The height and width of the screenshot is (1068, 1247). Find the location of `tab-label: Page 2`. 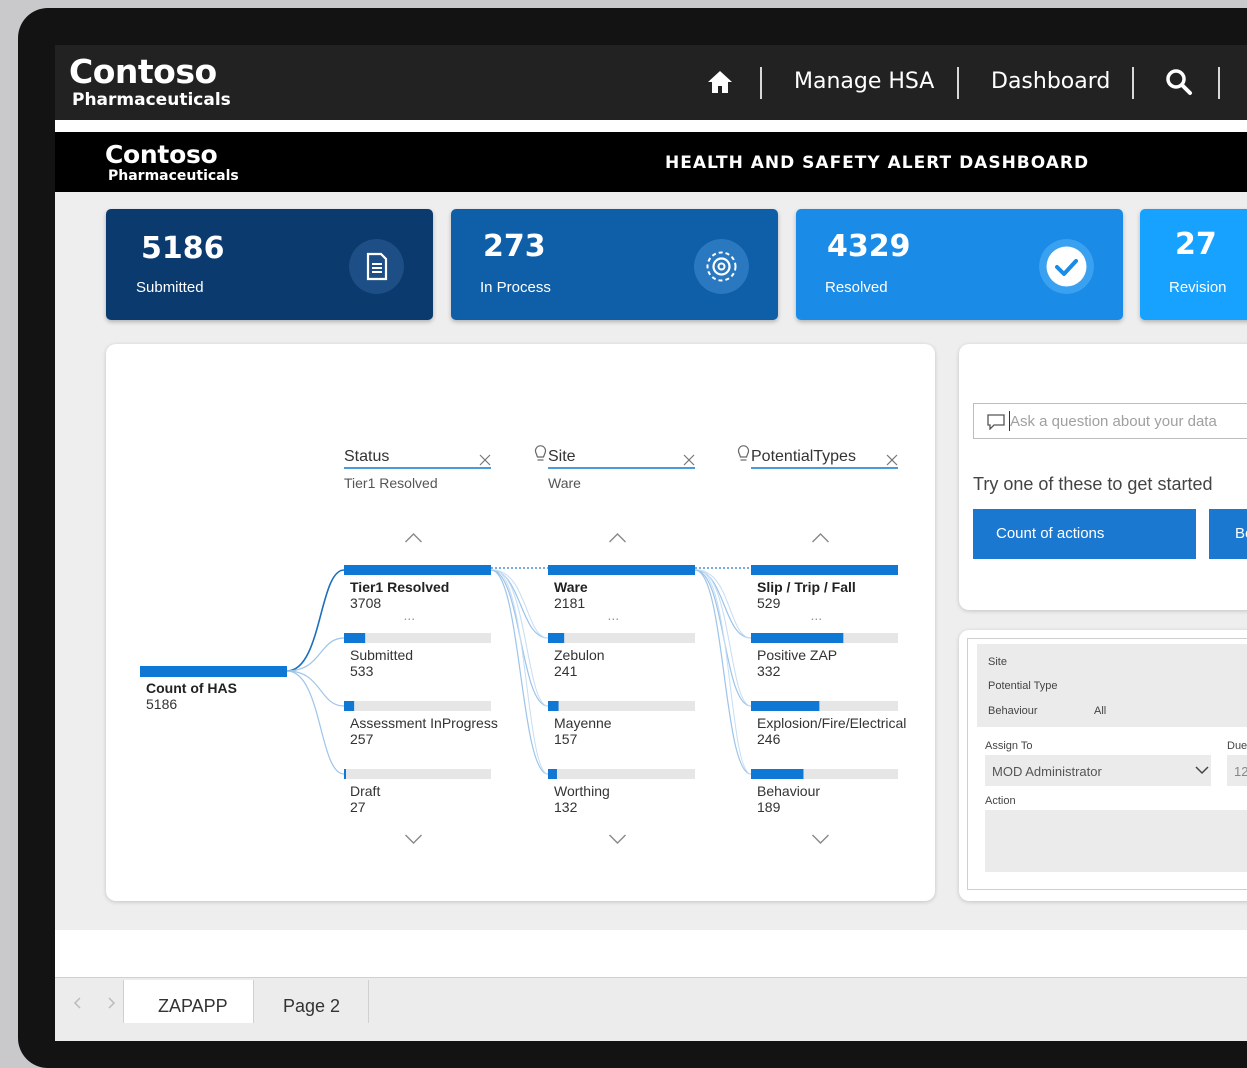

tab-label: Page 2 is located at coordinates (312, 1006).